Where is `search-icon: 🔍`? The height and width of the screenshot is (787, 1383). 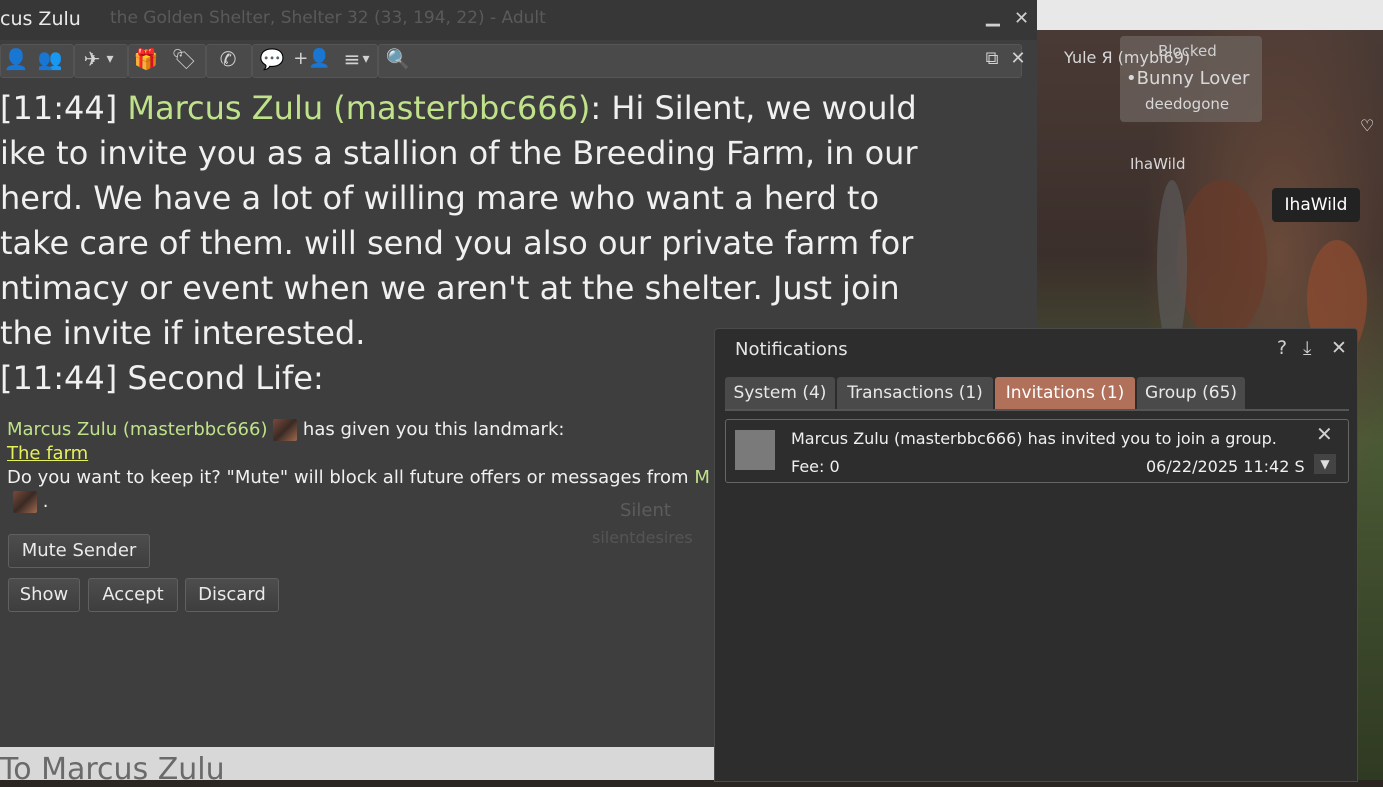 search-icon: 🔍 is located at coordinates (398, 59).